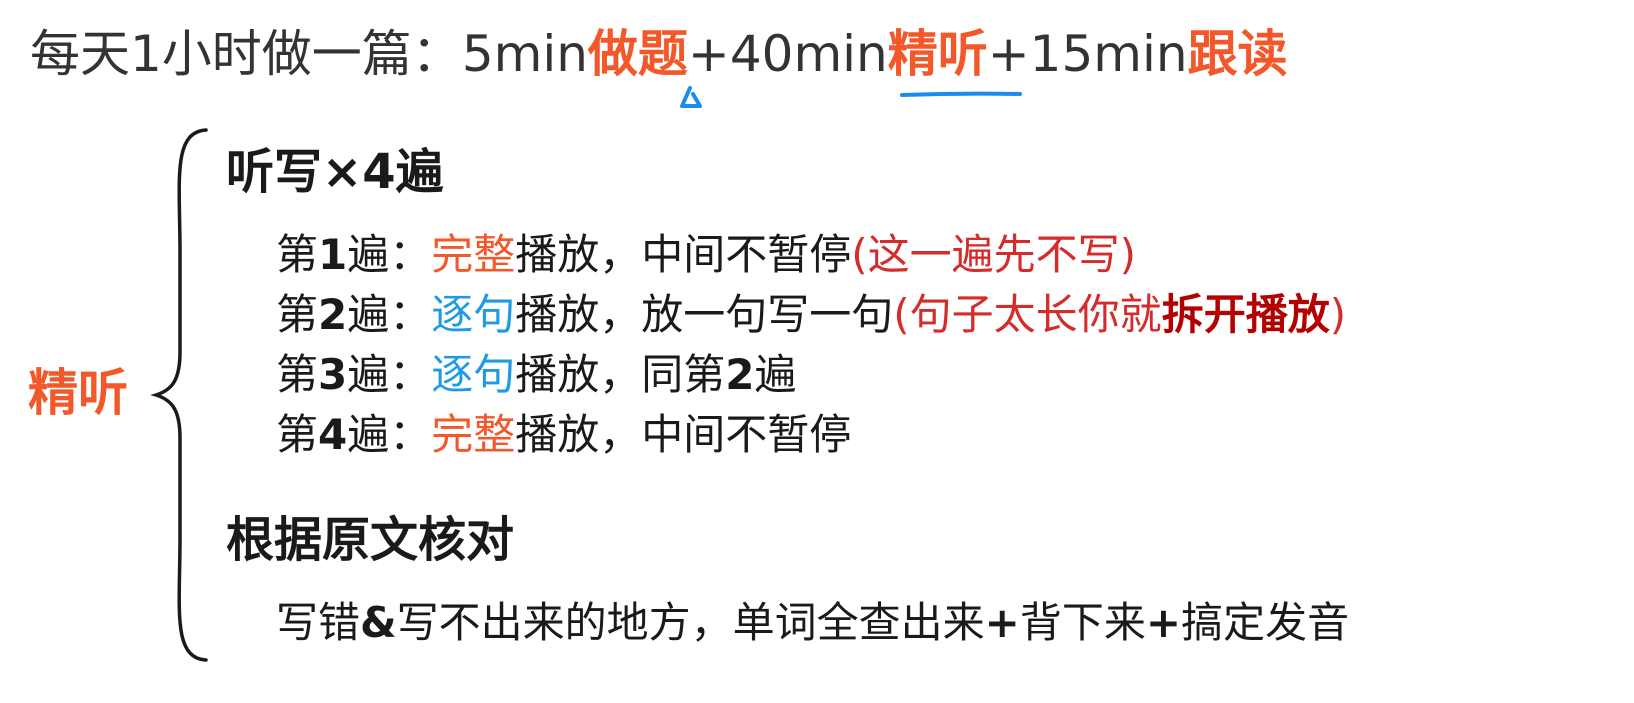 This screenshot has height=703, width=1634. What do you see at coordinates (937, 54) in the screenshot?
I see `headline-task-2: 精听` at bounding box center [937, 54].